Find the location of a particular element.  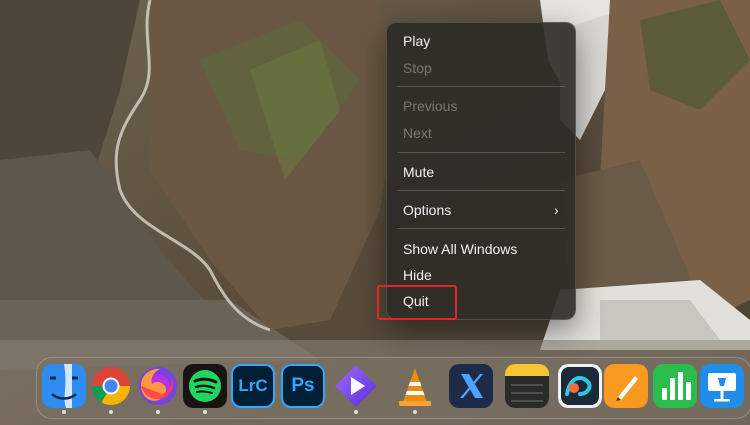

freeform-icon is located at coordinates (580, 386).